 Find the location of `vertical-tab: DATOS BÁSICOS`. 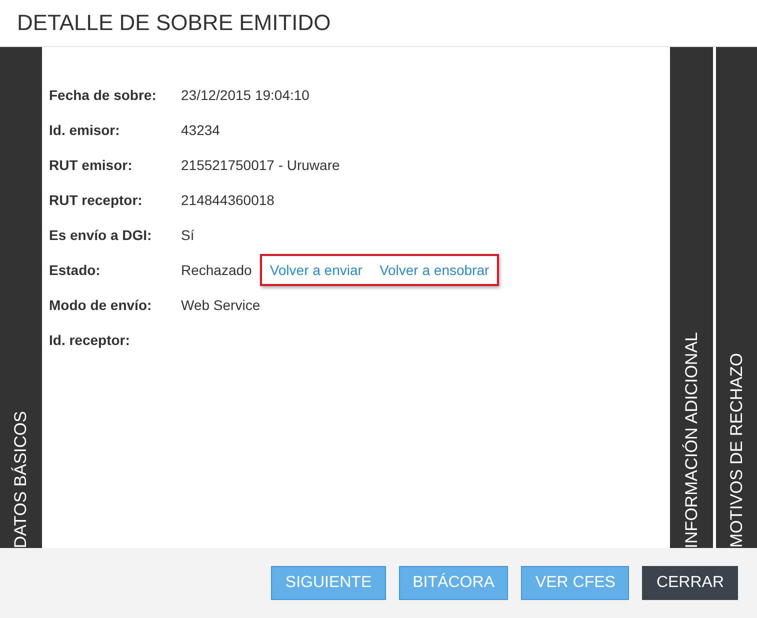

vertical-tab: DATOS BÁSICOS is located at coordinates (21, 297).